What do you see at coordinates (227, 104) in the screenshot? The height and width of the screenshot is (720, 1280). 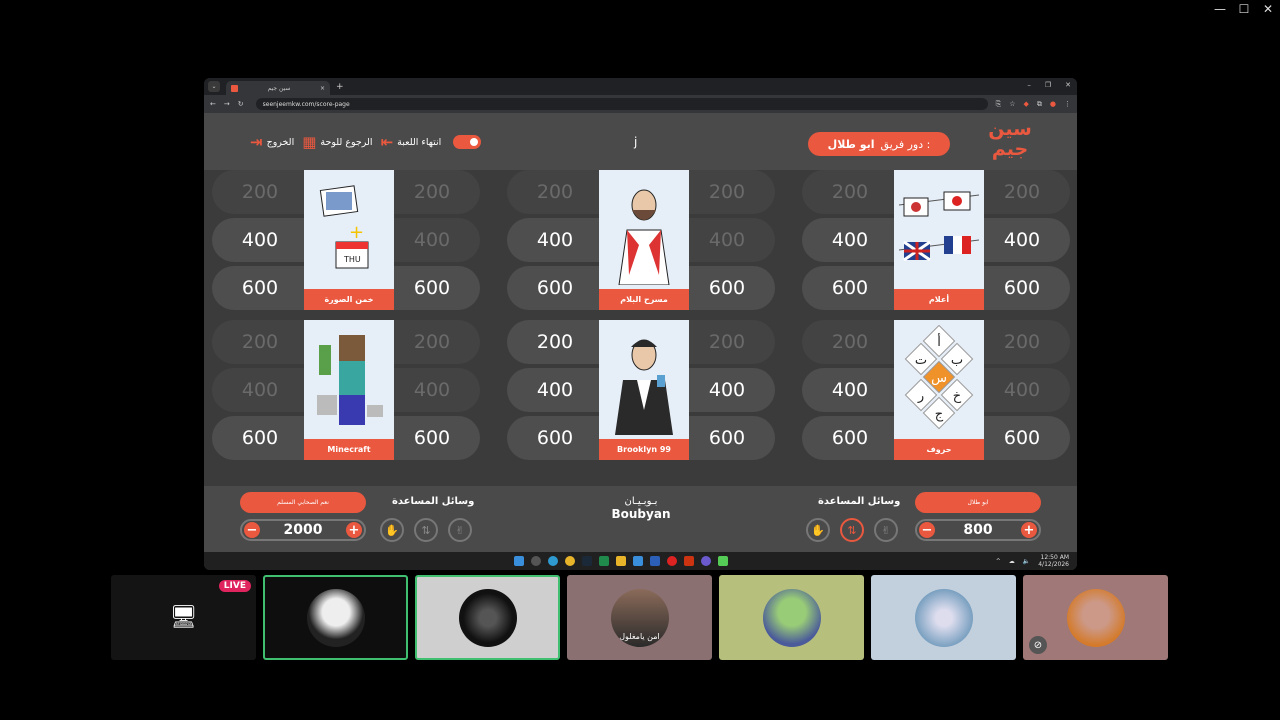 I see `forward-icon: →` at bounding box center [227, 104].